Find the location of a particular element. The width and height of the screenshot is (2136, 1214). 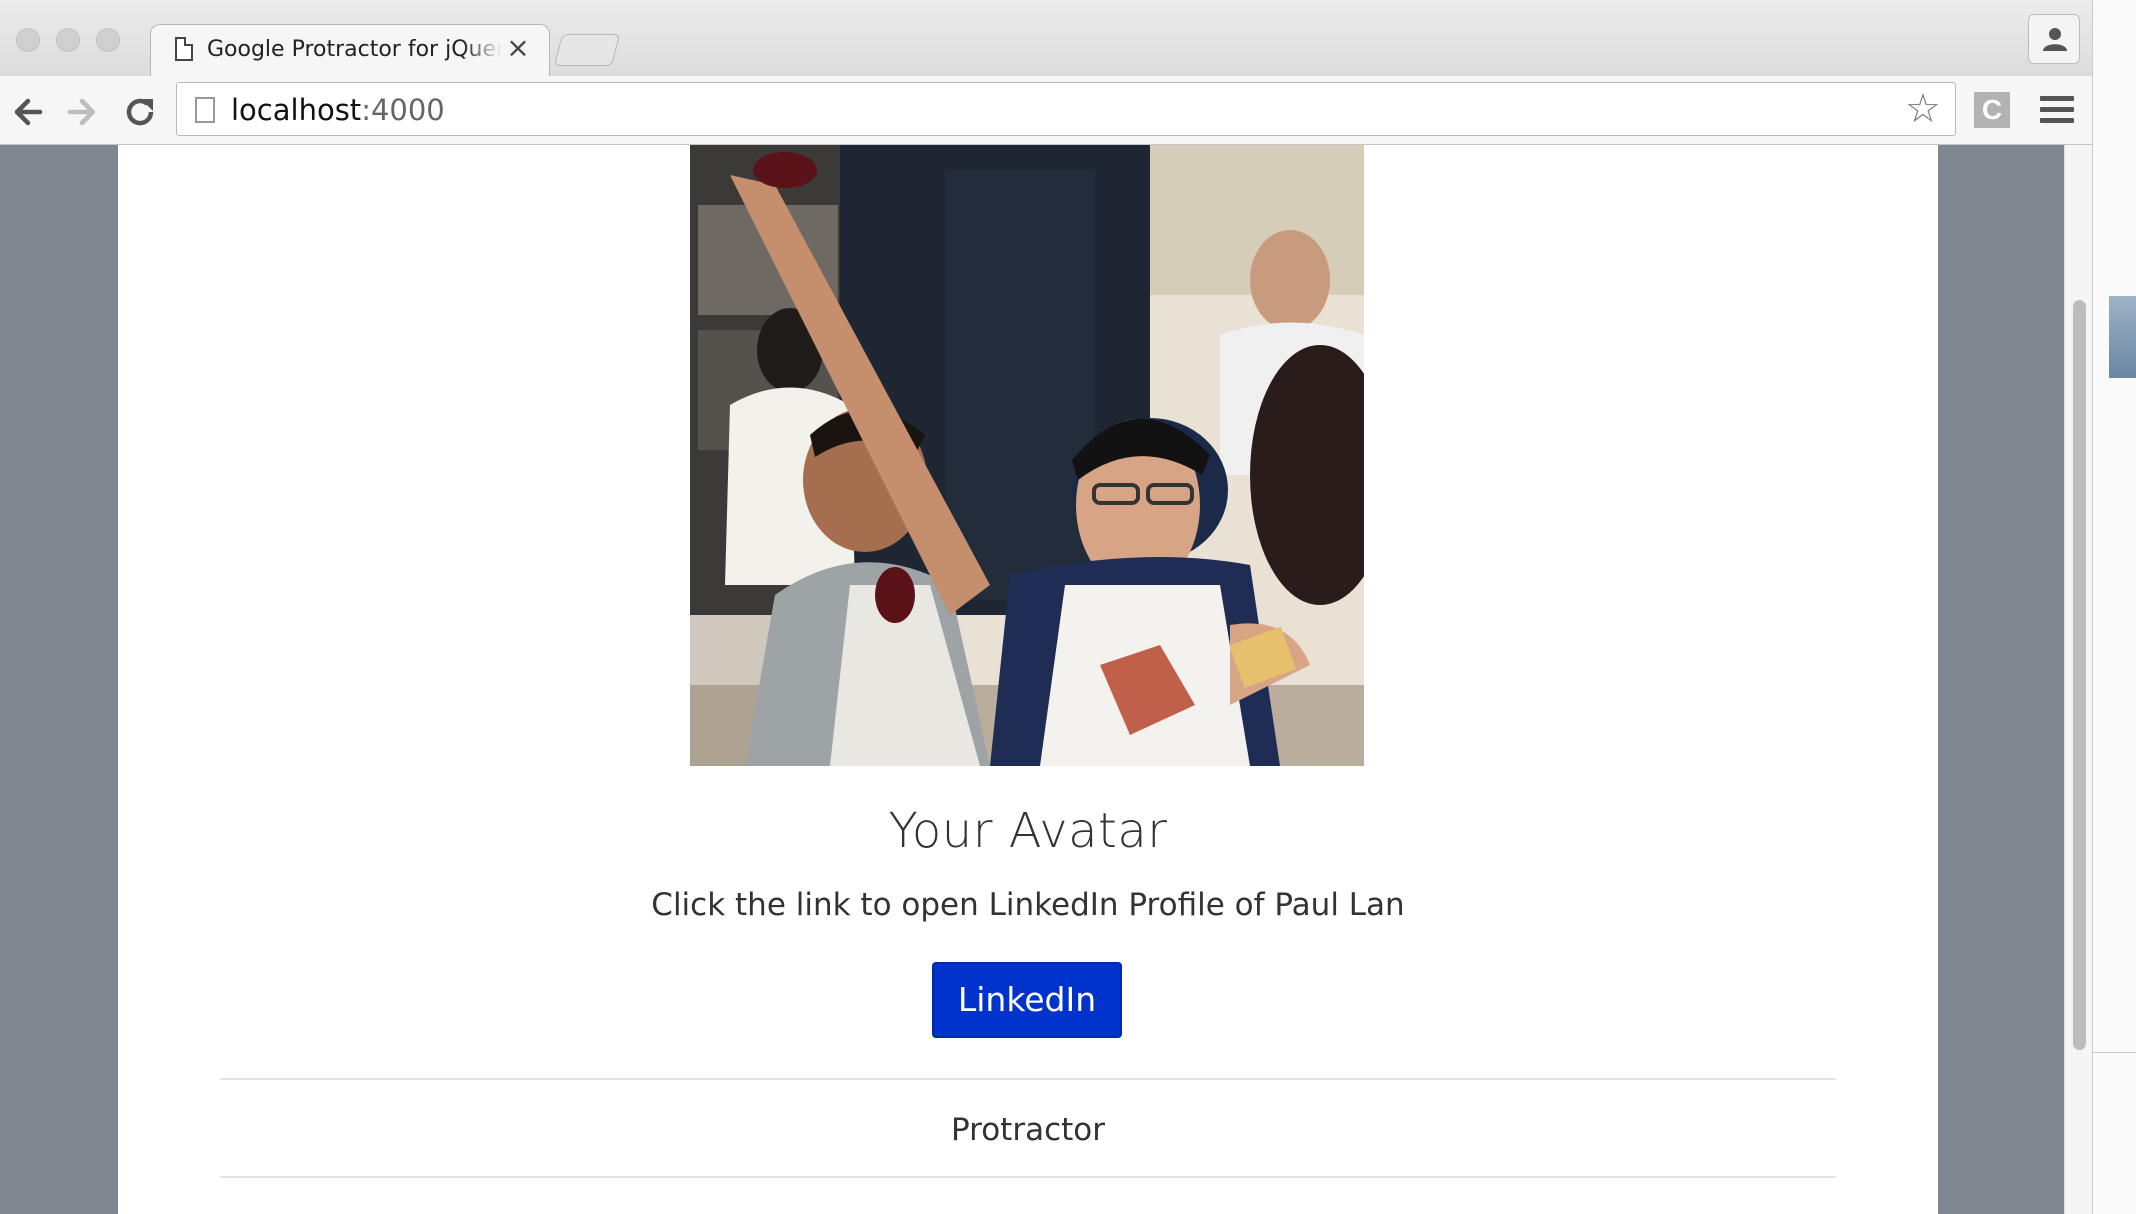

browser-tab: Google Protractor for jQuery × is located at coordinates (350, 50).